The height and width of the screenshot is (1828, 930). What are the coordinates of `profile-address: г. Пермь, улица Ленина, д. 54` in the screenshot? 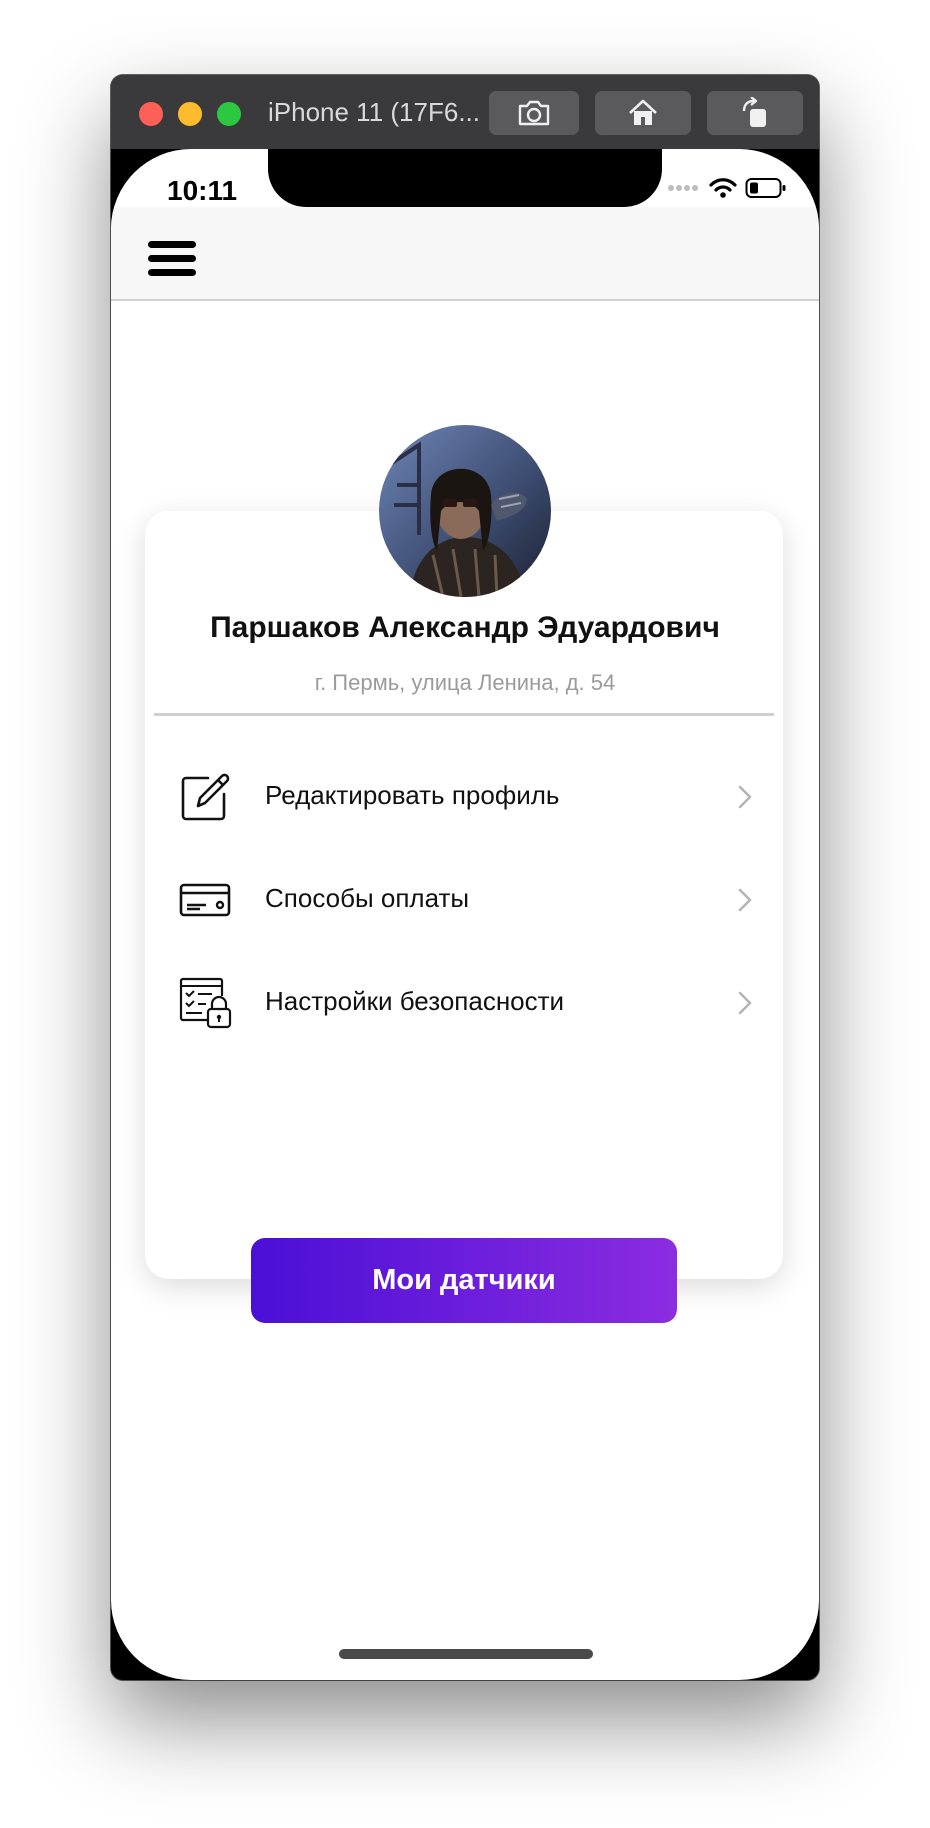 It's located at (465, 682).